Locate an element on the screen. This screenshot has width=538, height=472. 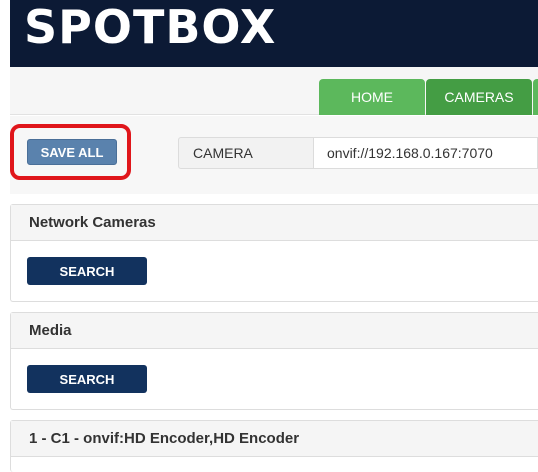
camera-field-label: CAMERA is located at coordinates (246, 153).